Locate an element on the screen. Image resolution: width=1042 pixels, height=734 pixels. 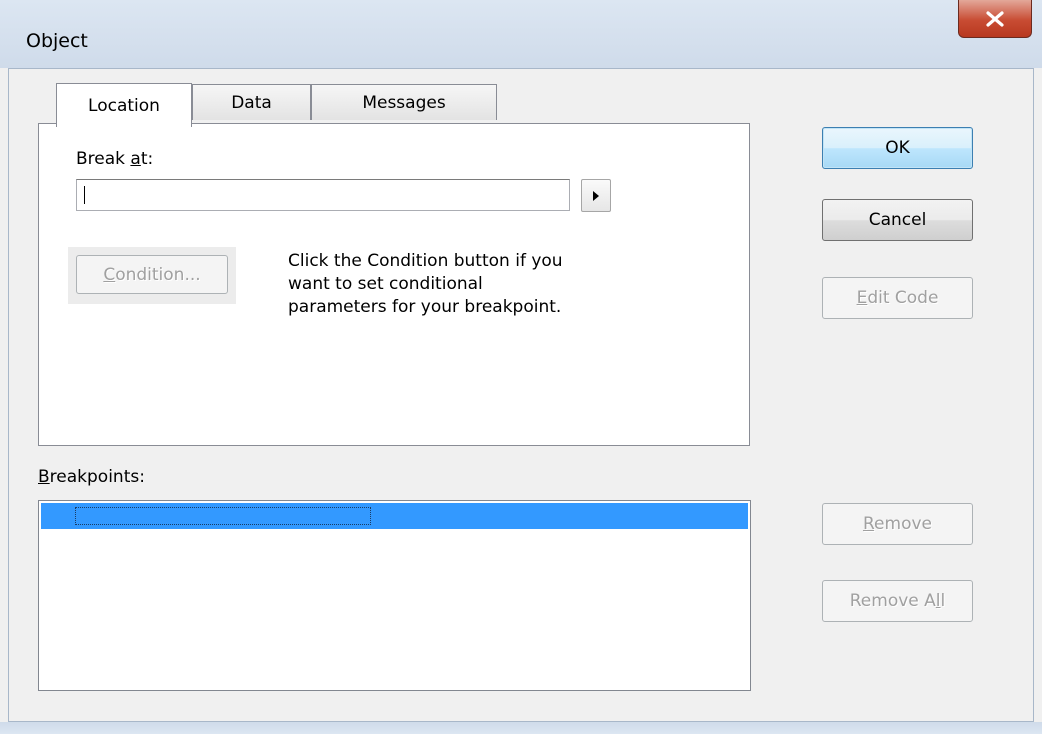
tab-messages: Messages is located at coordinates (404, 102).